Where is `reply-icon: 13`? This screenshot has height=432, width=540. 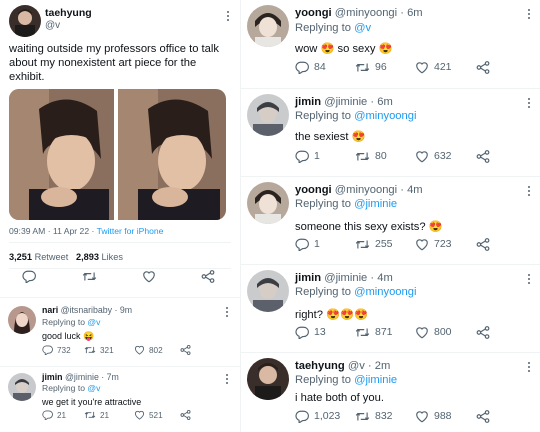
reply-icon: 13 is located at coordinates (324, 332).